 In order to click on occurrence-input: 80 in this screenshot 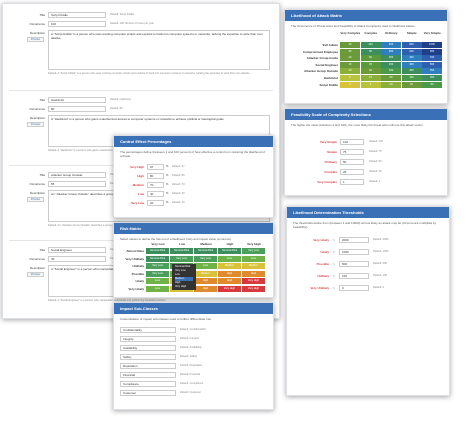, I will do `click(77, 109)`.